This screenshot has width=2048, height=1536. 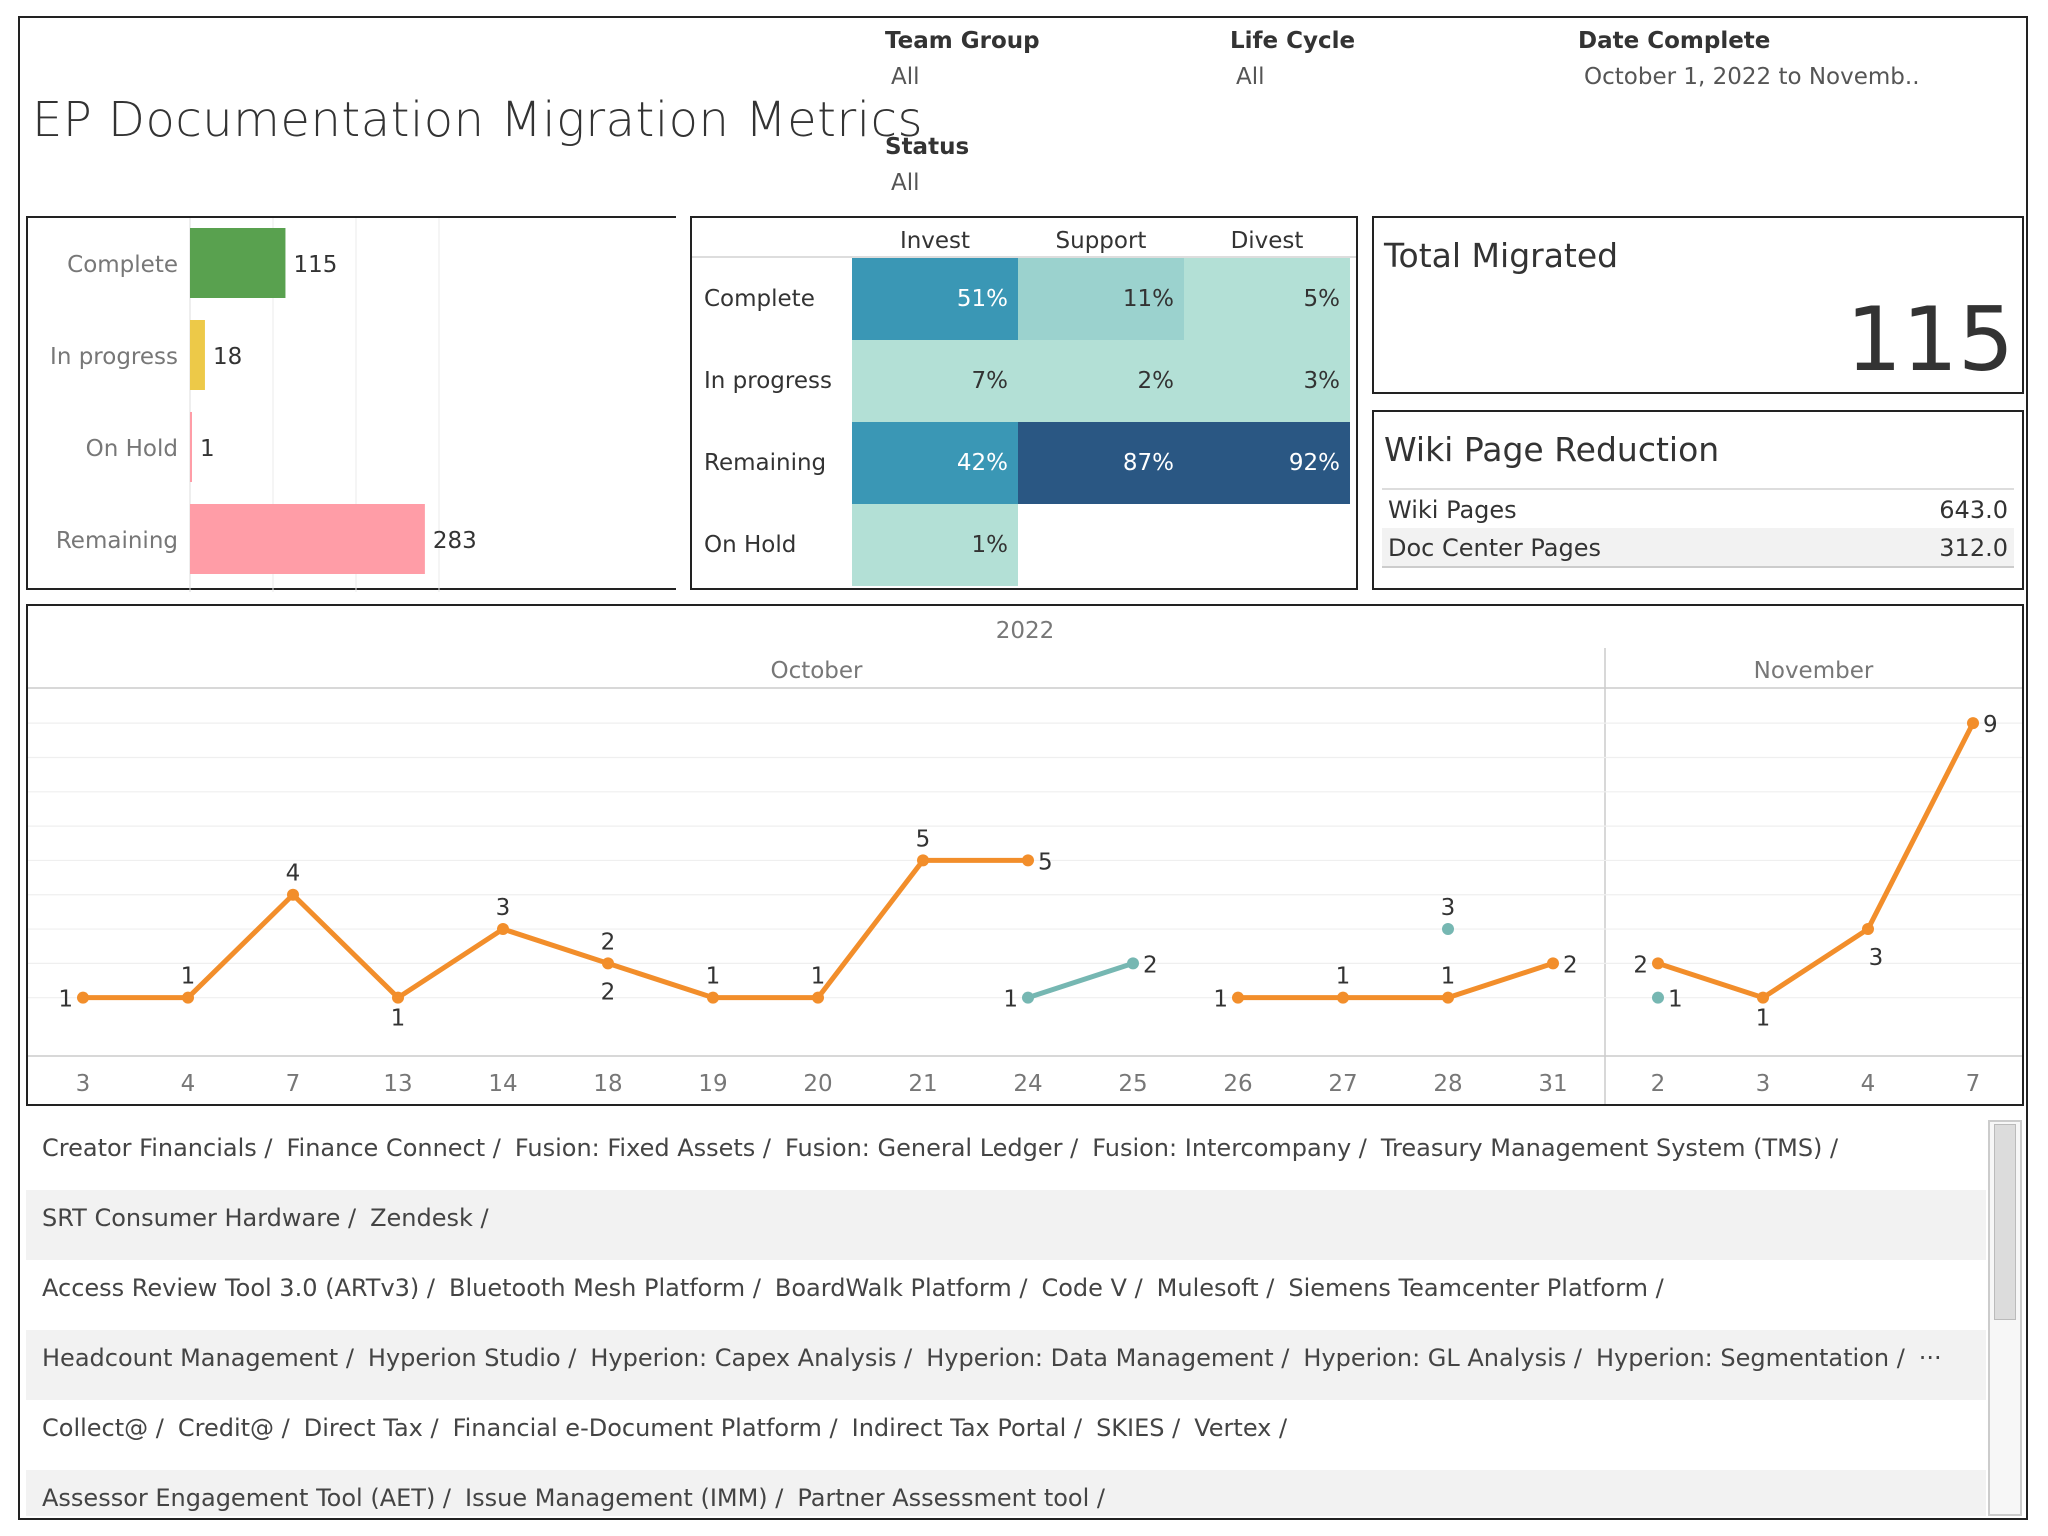 What do you see at coordinates (1240, 1428) in the screenshot?
I see `app-item: Vertex /` at bounding box center [1240, 1428].